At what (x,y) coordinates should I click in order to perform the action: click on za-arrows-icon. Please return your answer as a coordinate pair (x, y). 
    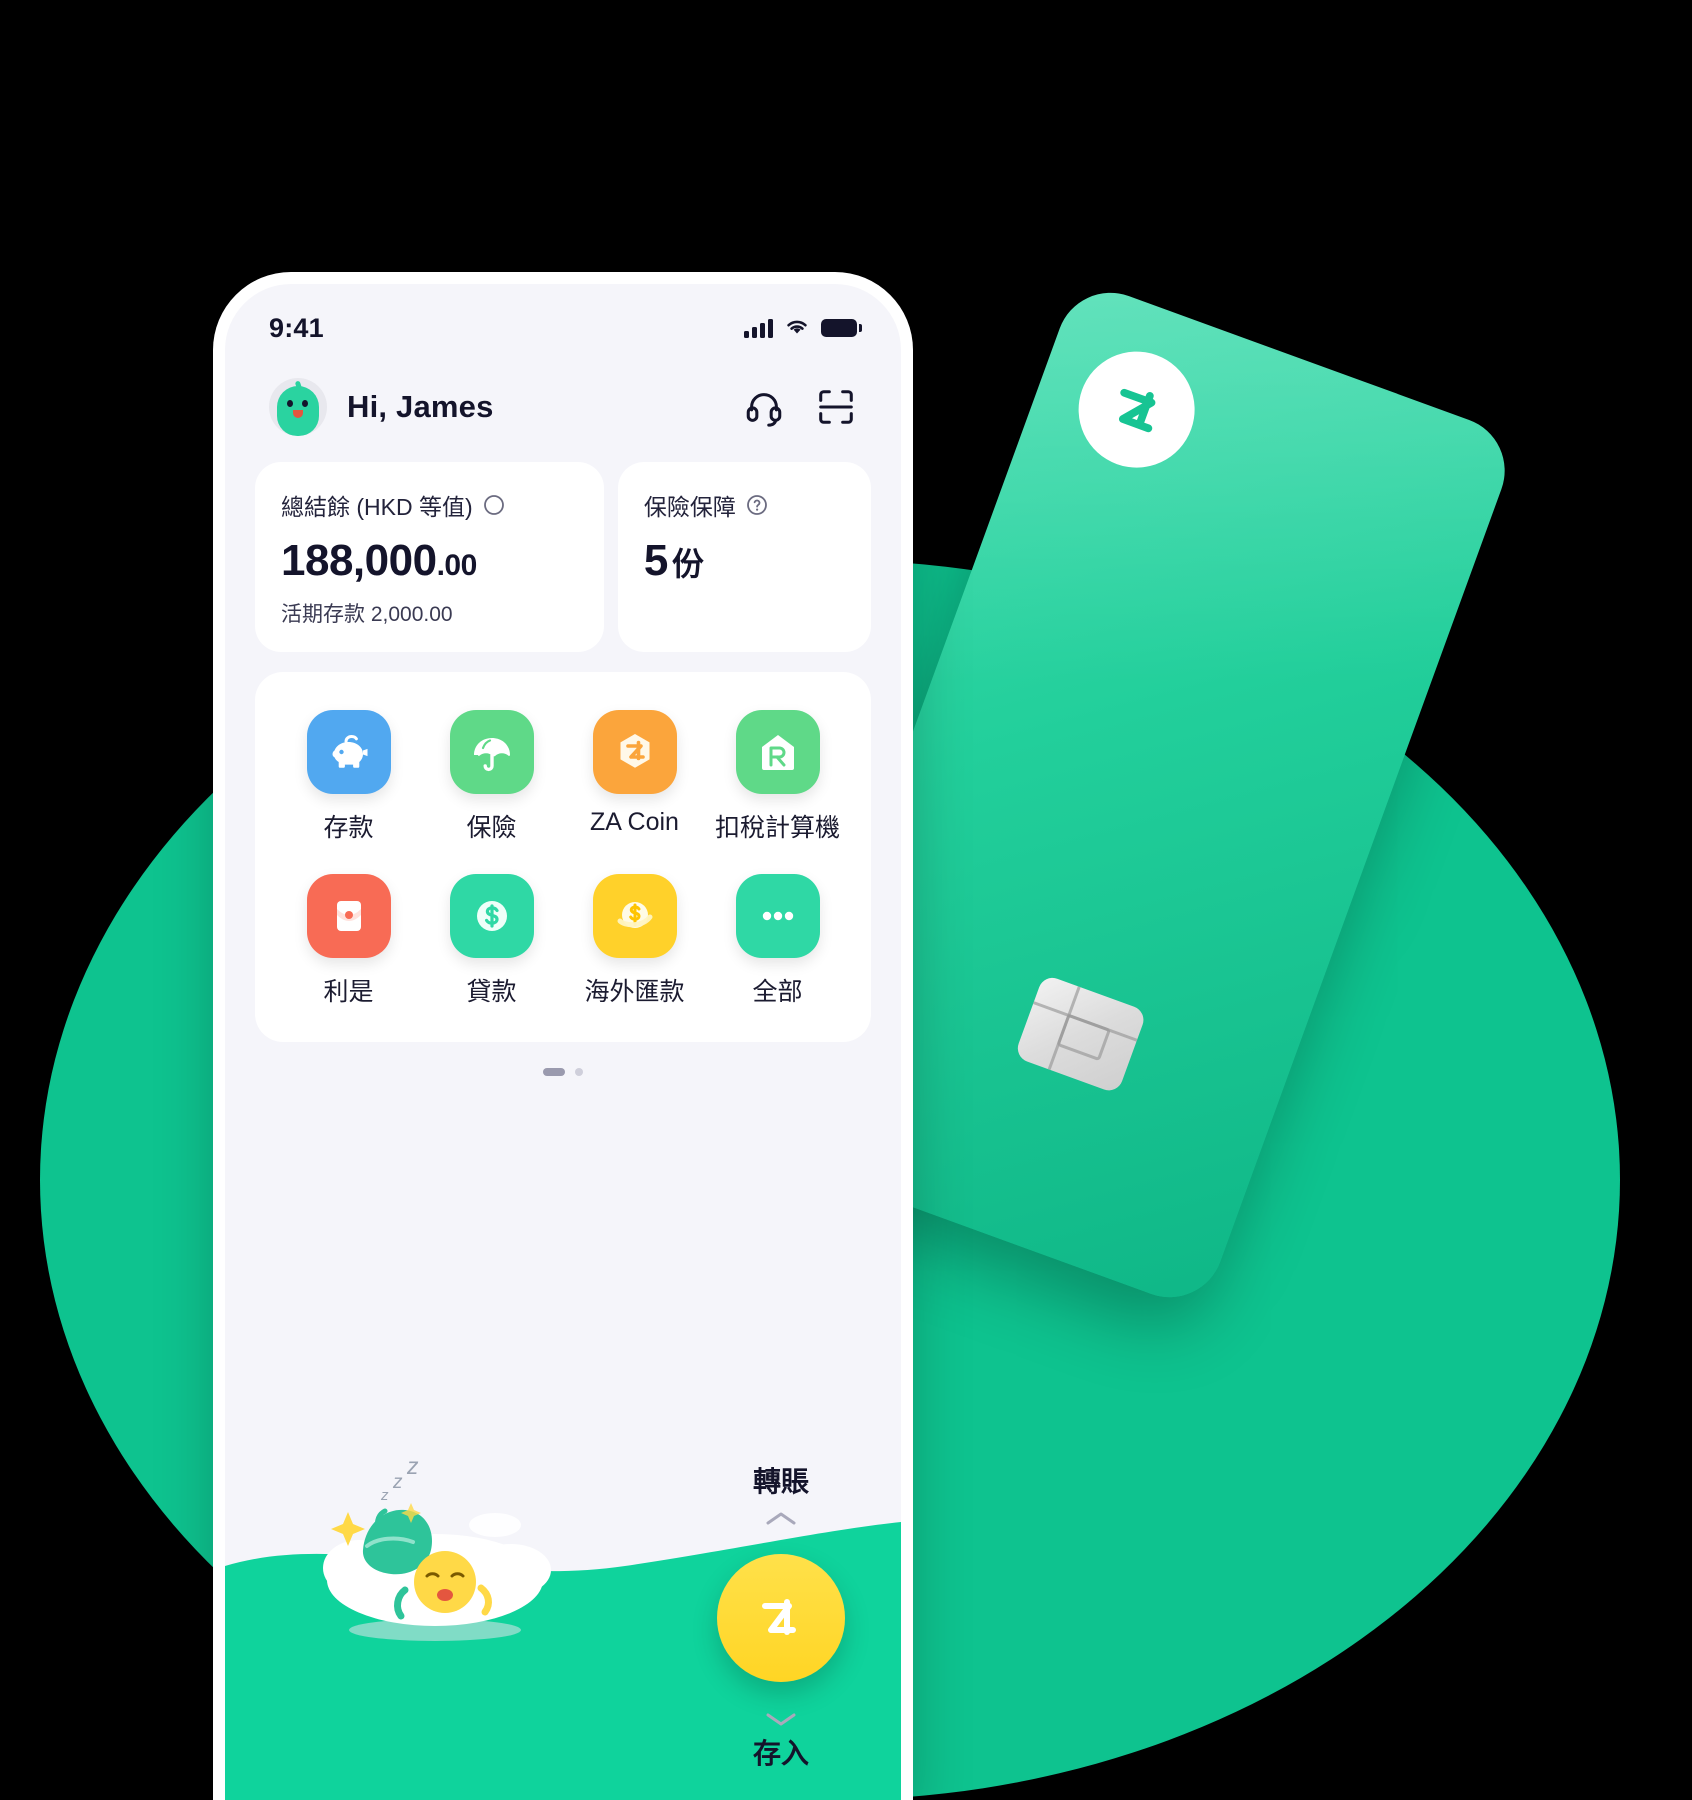
    Looking at the image, I should click on (779, 1617).